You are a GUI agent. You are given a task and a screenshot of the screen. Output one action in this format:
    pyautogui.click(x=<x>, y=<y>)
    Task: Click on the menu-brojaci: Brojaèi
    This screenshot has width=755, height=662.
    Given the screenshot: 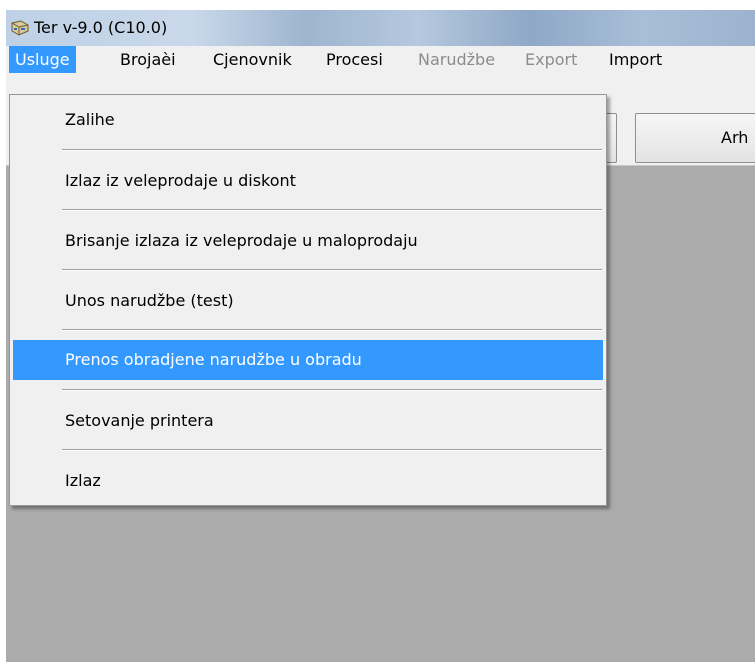 What is the action you would take?
    pyautogui.click(x=148, y=59)
    